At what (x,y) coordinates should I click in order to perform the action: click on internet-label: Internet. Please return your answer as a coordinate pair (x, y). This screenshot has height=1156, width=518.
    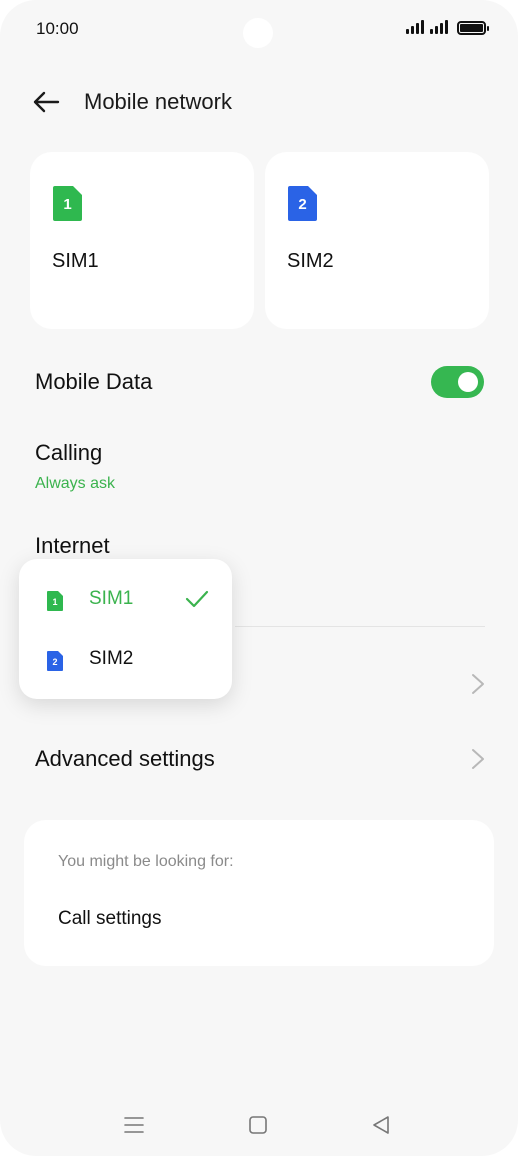
    Looking at the image, I should click on (72, 546).